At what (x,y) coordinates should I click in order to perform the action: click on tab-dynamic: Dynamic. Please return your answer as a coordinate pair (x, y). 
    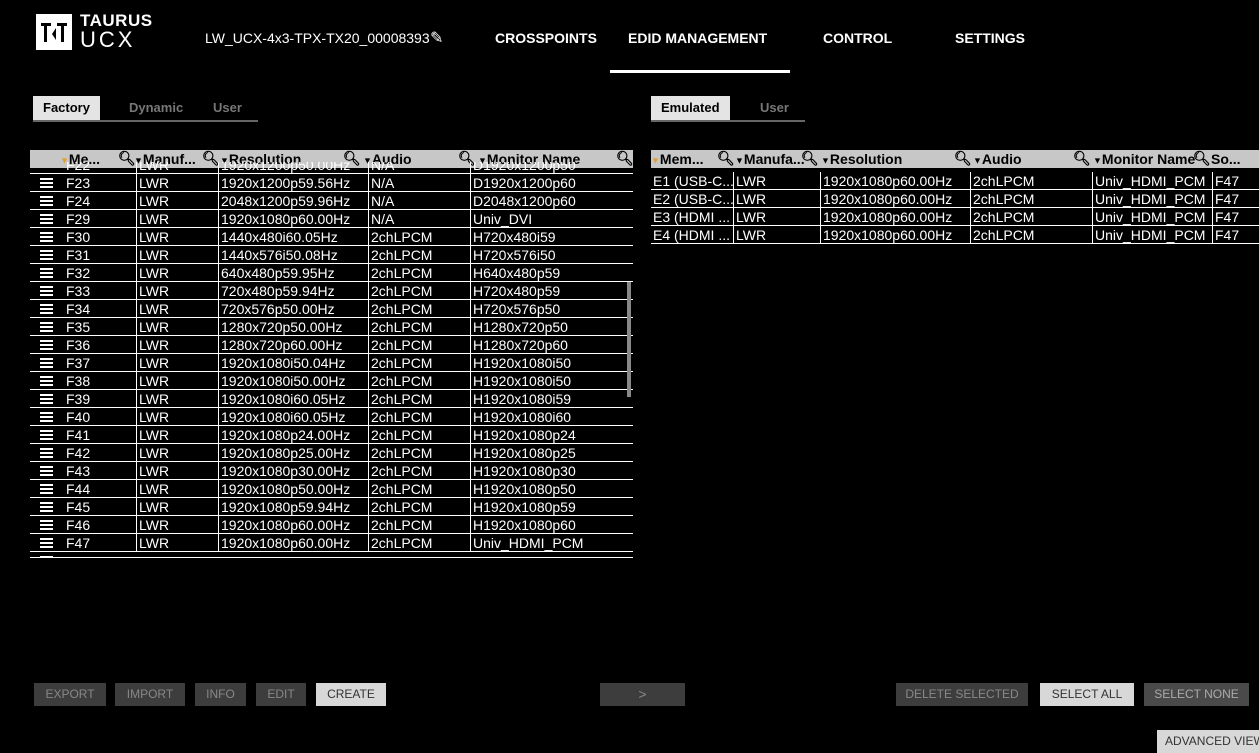
    Looking at the image, I should click on (156, 108).